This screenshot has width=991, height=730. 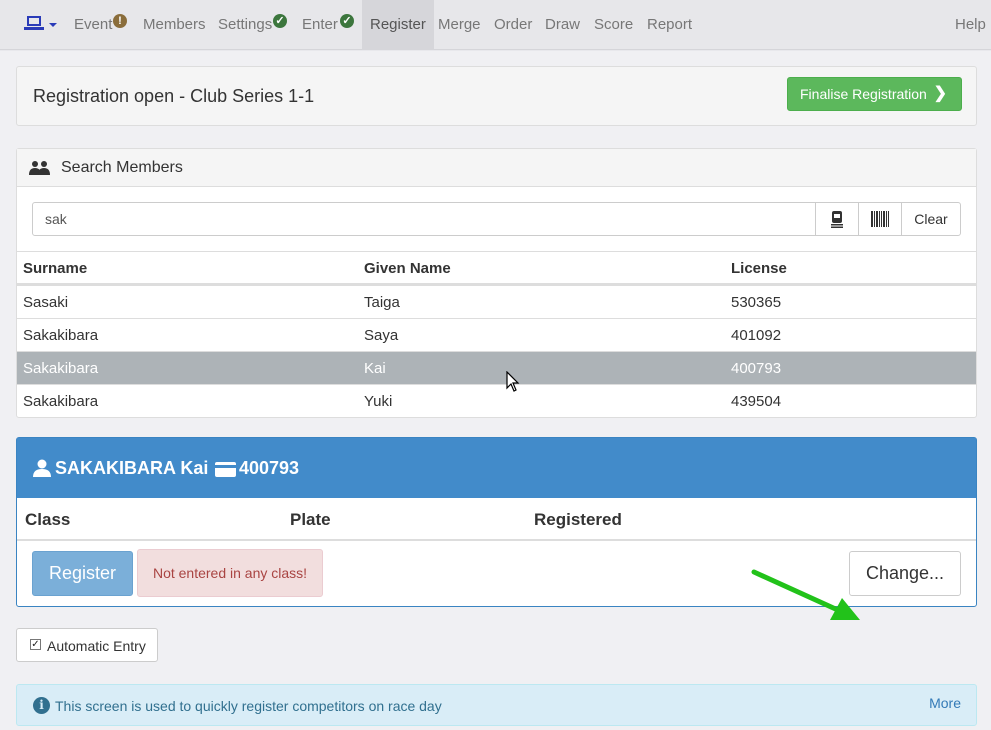 What do you see at coordinates (378, 401) in the screenshot?
I see `given-name-cell: Yuki` at bounding box center [378, 401].